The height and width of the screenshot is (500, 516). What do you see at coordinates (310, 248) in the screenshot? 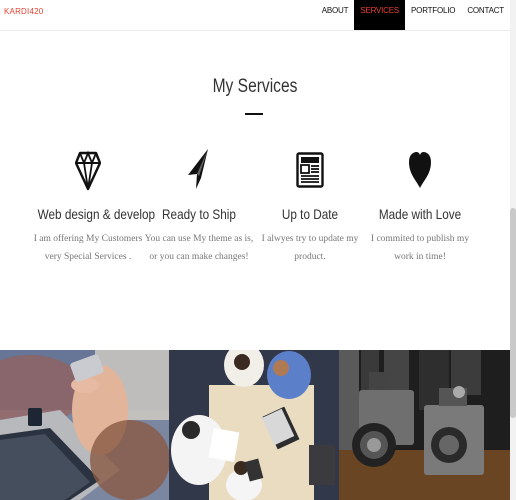
I see `service-description: I alwyes try to update my product.` at bounding box center [310, 248].